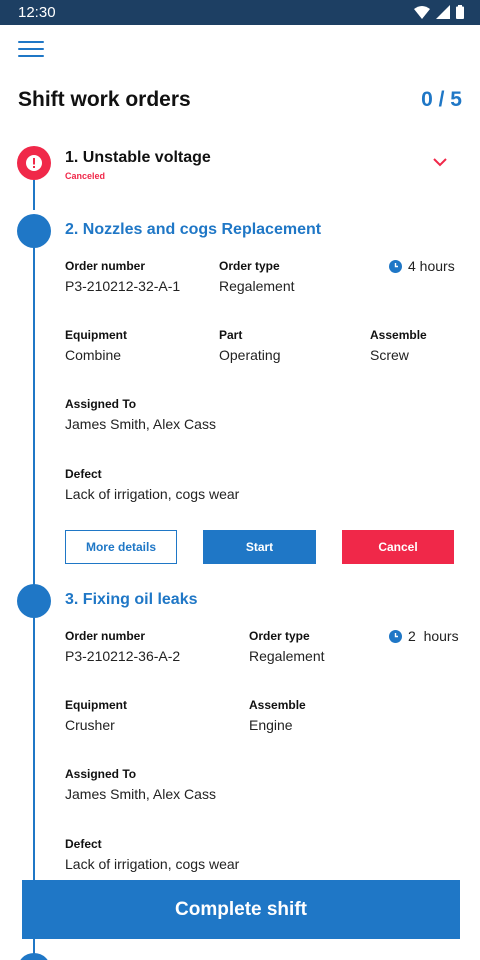  I want to click on status-time: 12:30, so click(37, 12).